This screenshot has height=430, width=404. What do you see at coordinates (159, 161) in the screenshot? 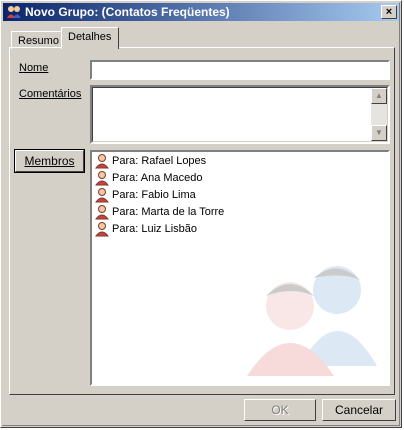
I see `member-label: Para: Rafael Lopes` at bounding box center [159, 161].